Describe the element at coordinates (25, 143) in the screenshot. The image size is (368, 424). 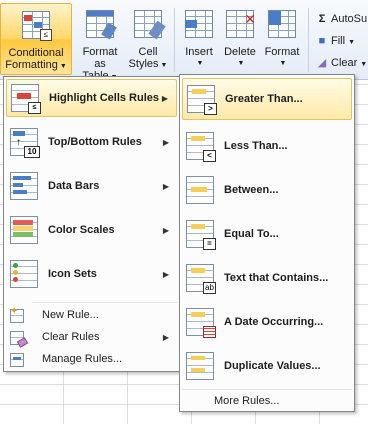
I see `top-bottom-rules-icon: ↑ 10` at that location.